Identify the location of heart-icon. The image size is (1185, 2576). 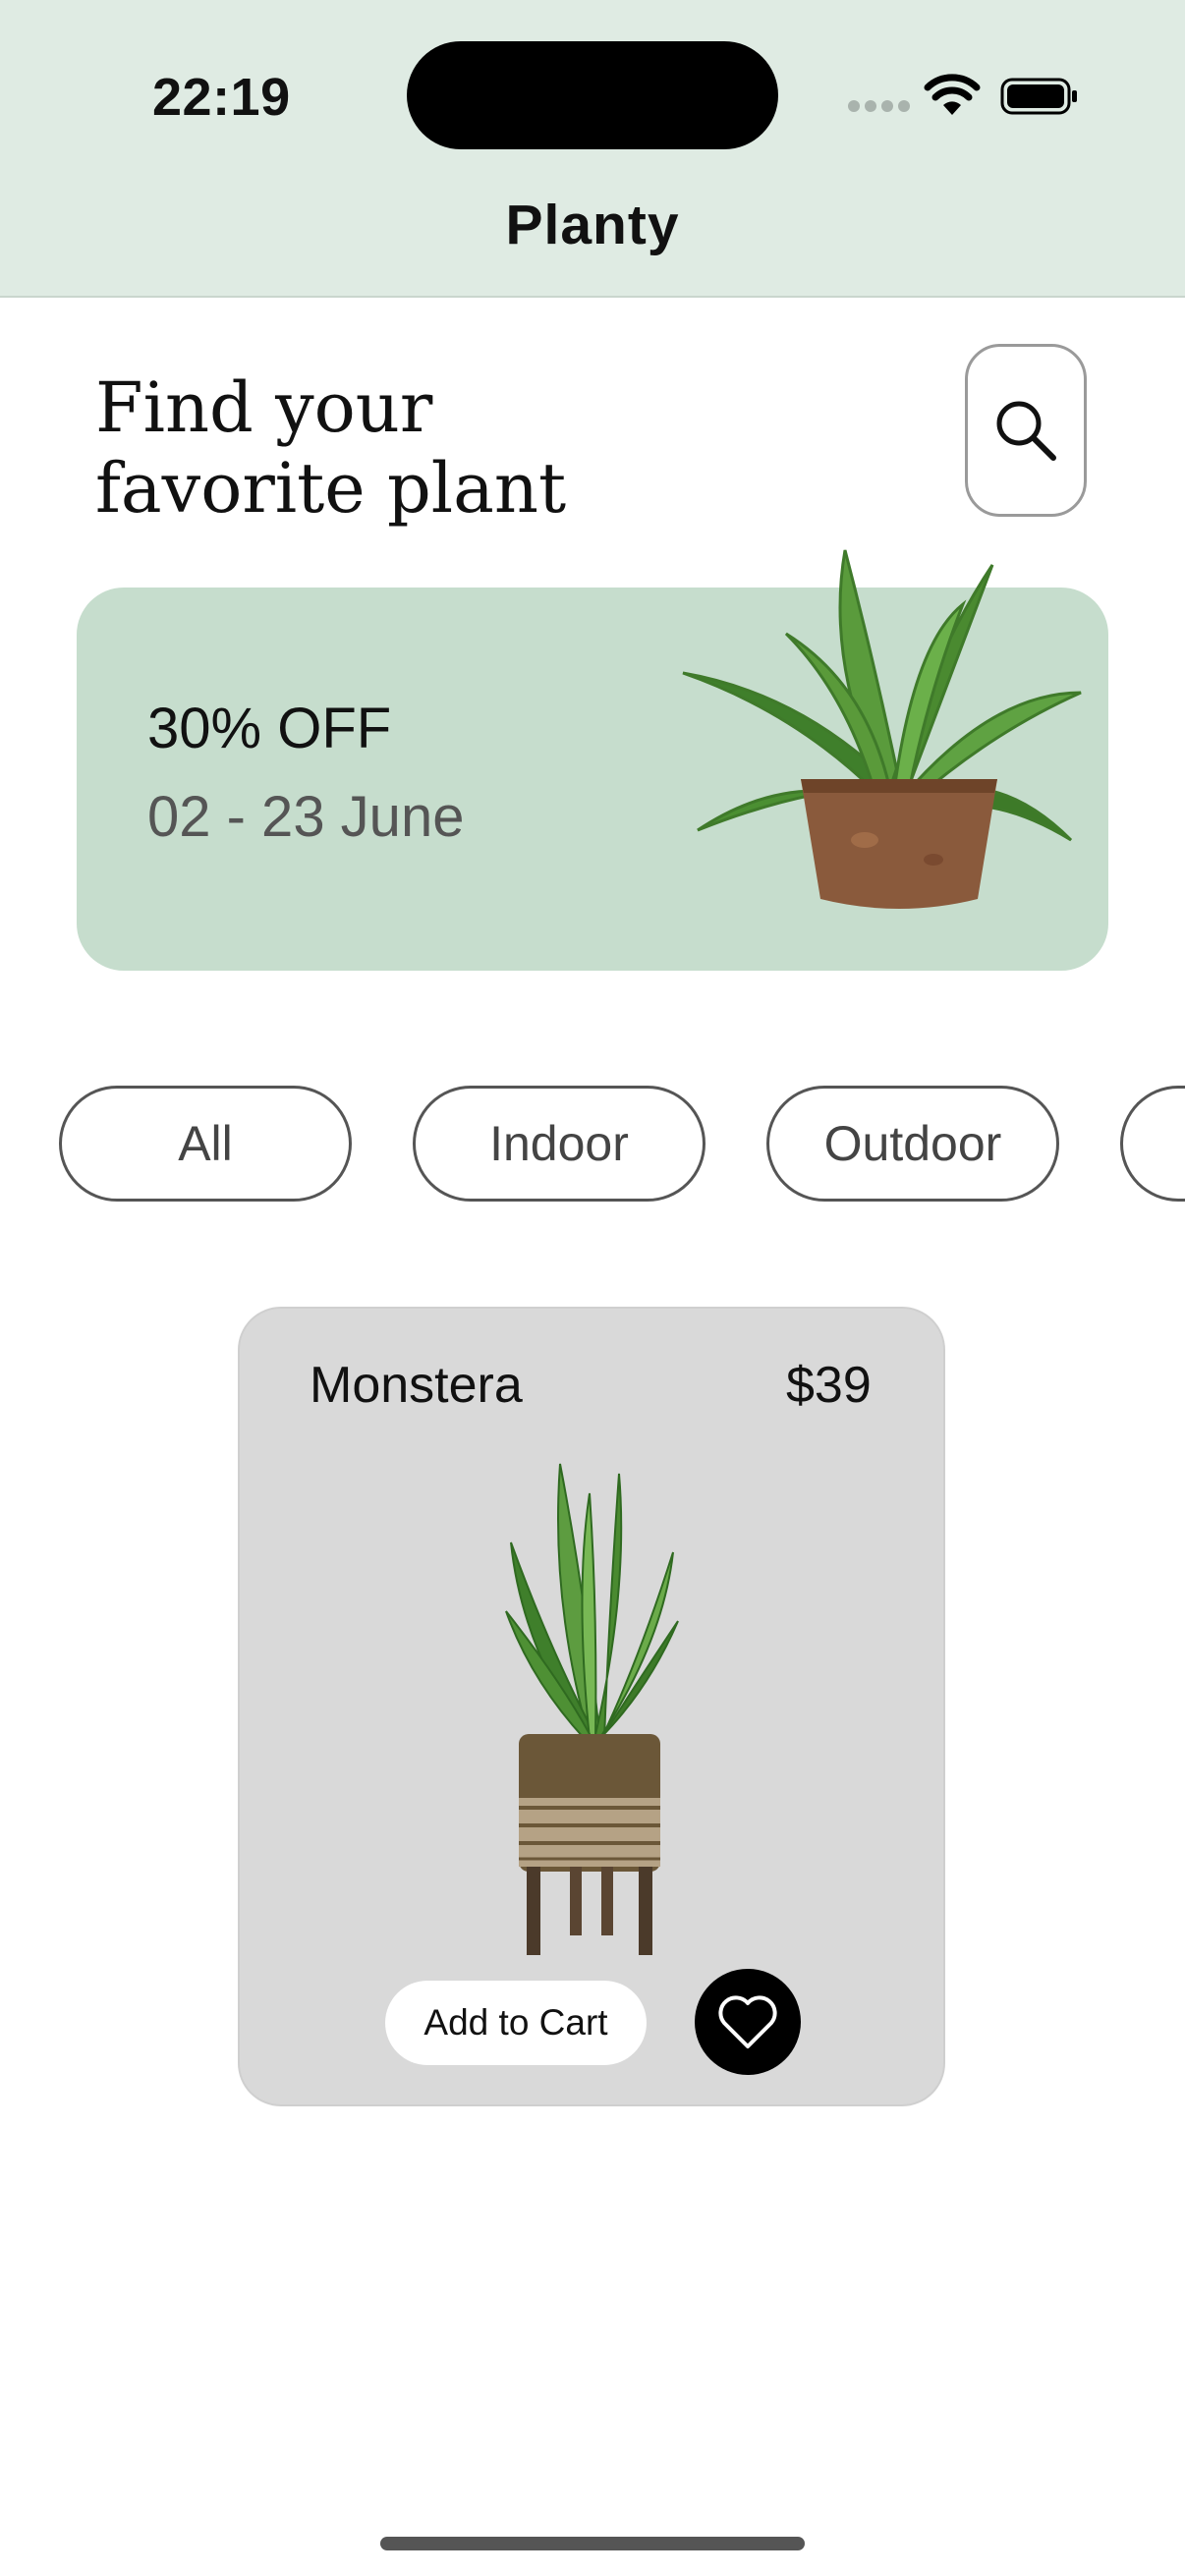
(748, 2021).